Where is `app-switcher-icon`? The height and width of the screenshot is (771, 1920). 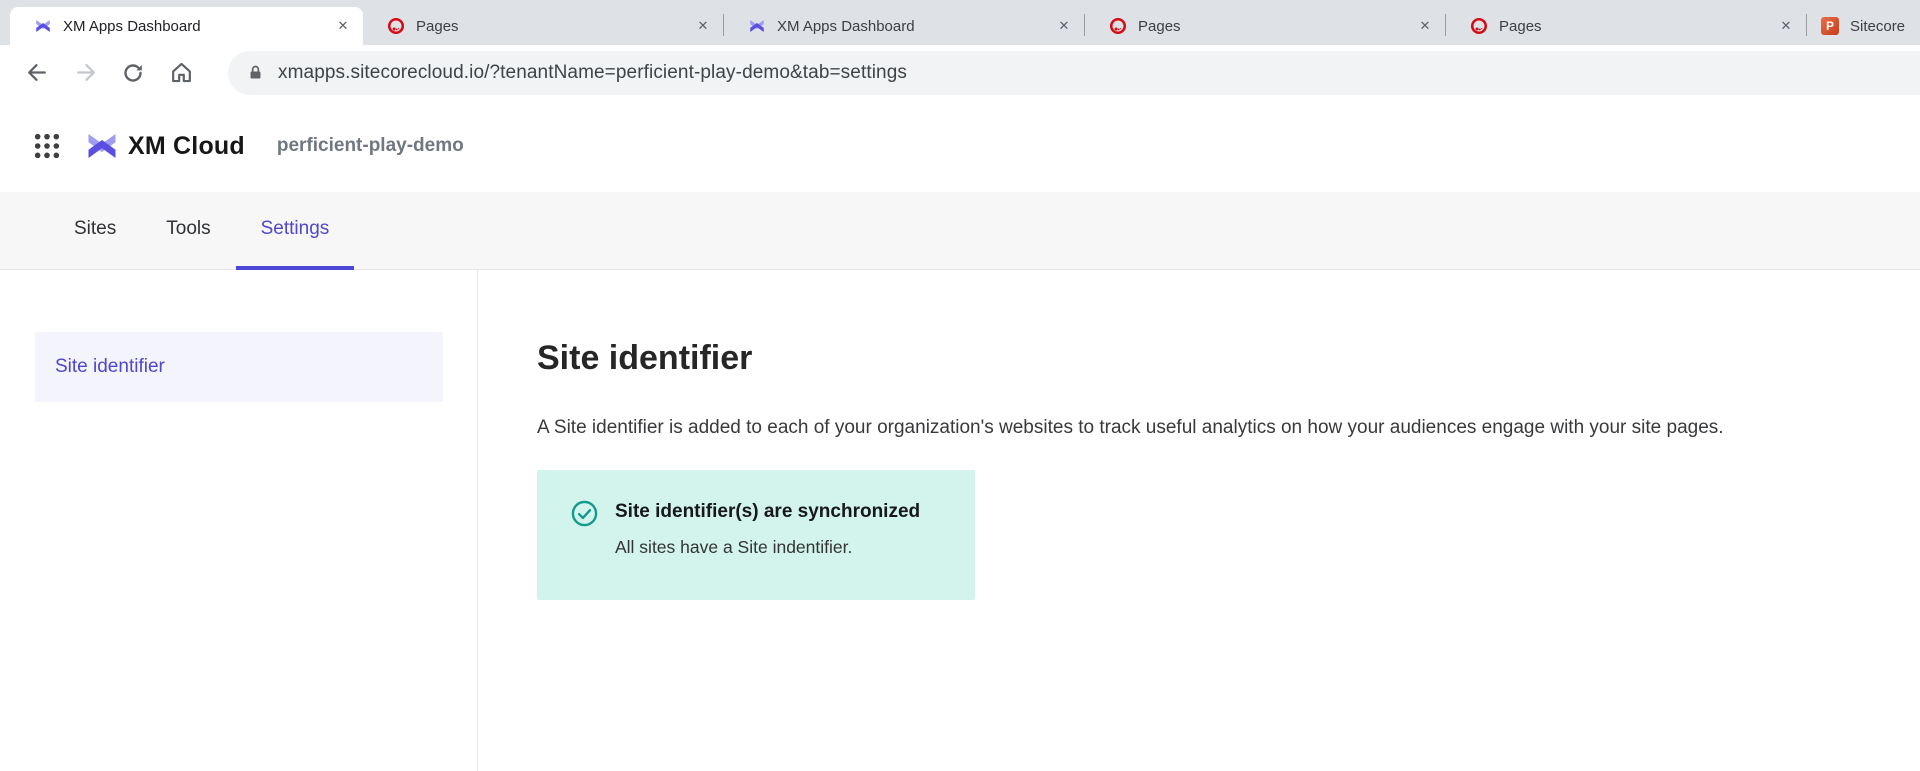
app-switcher-icon is located at coordinates (47, 146).